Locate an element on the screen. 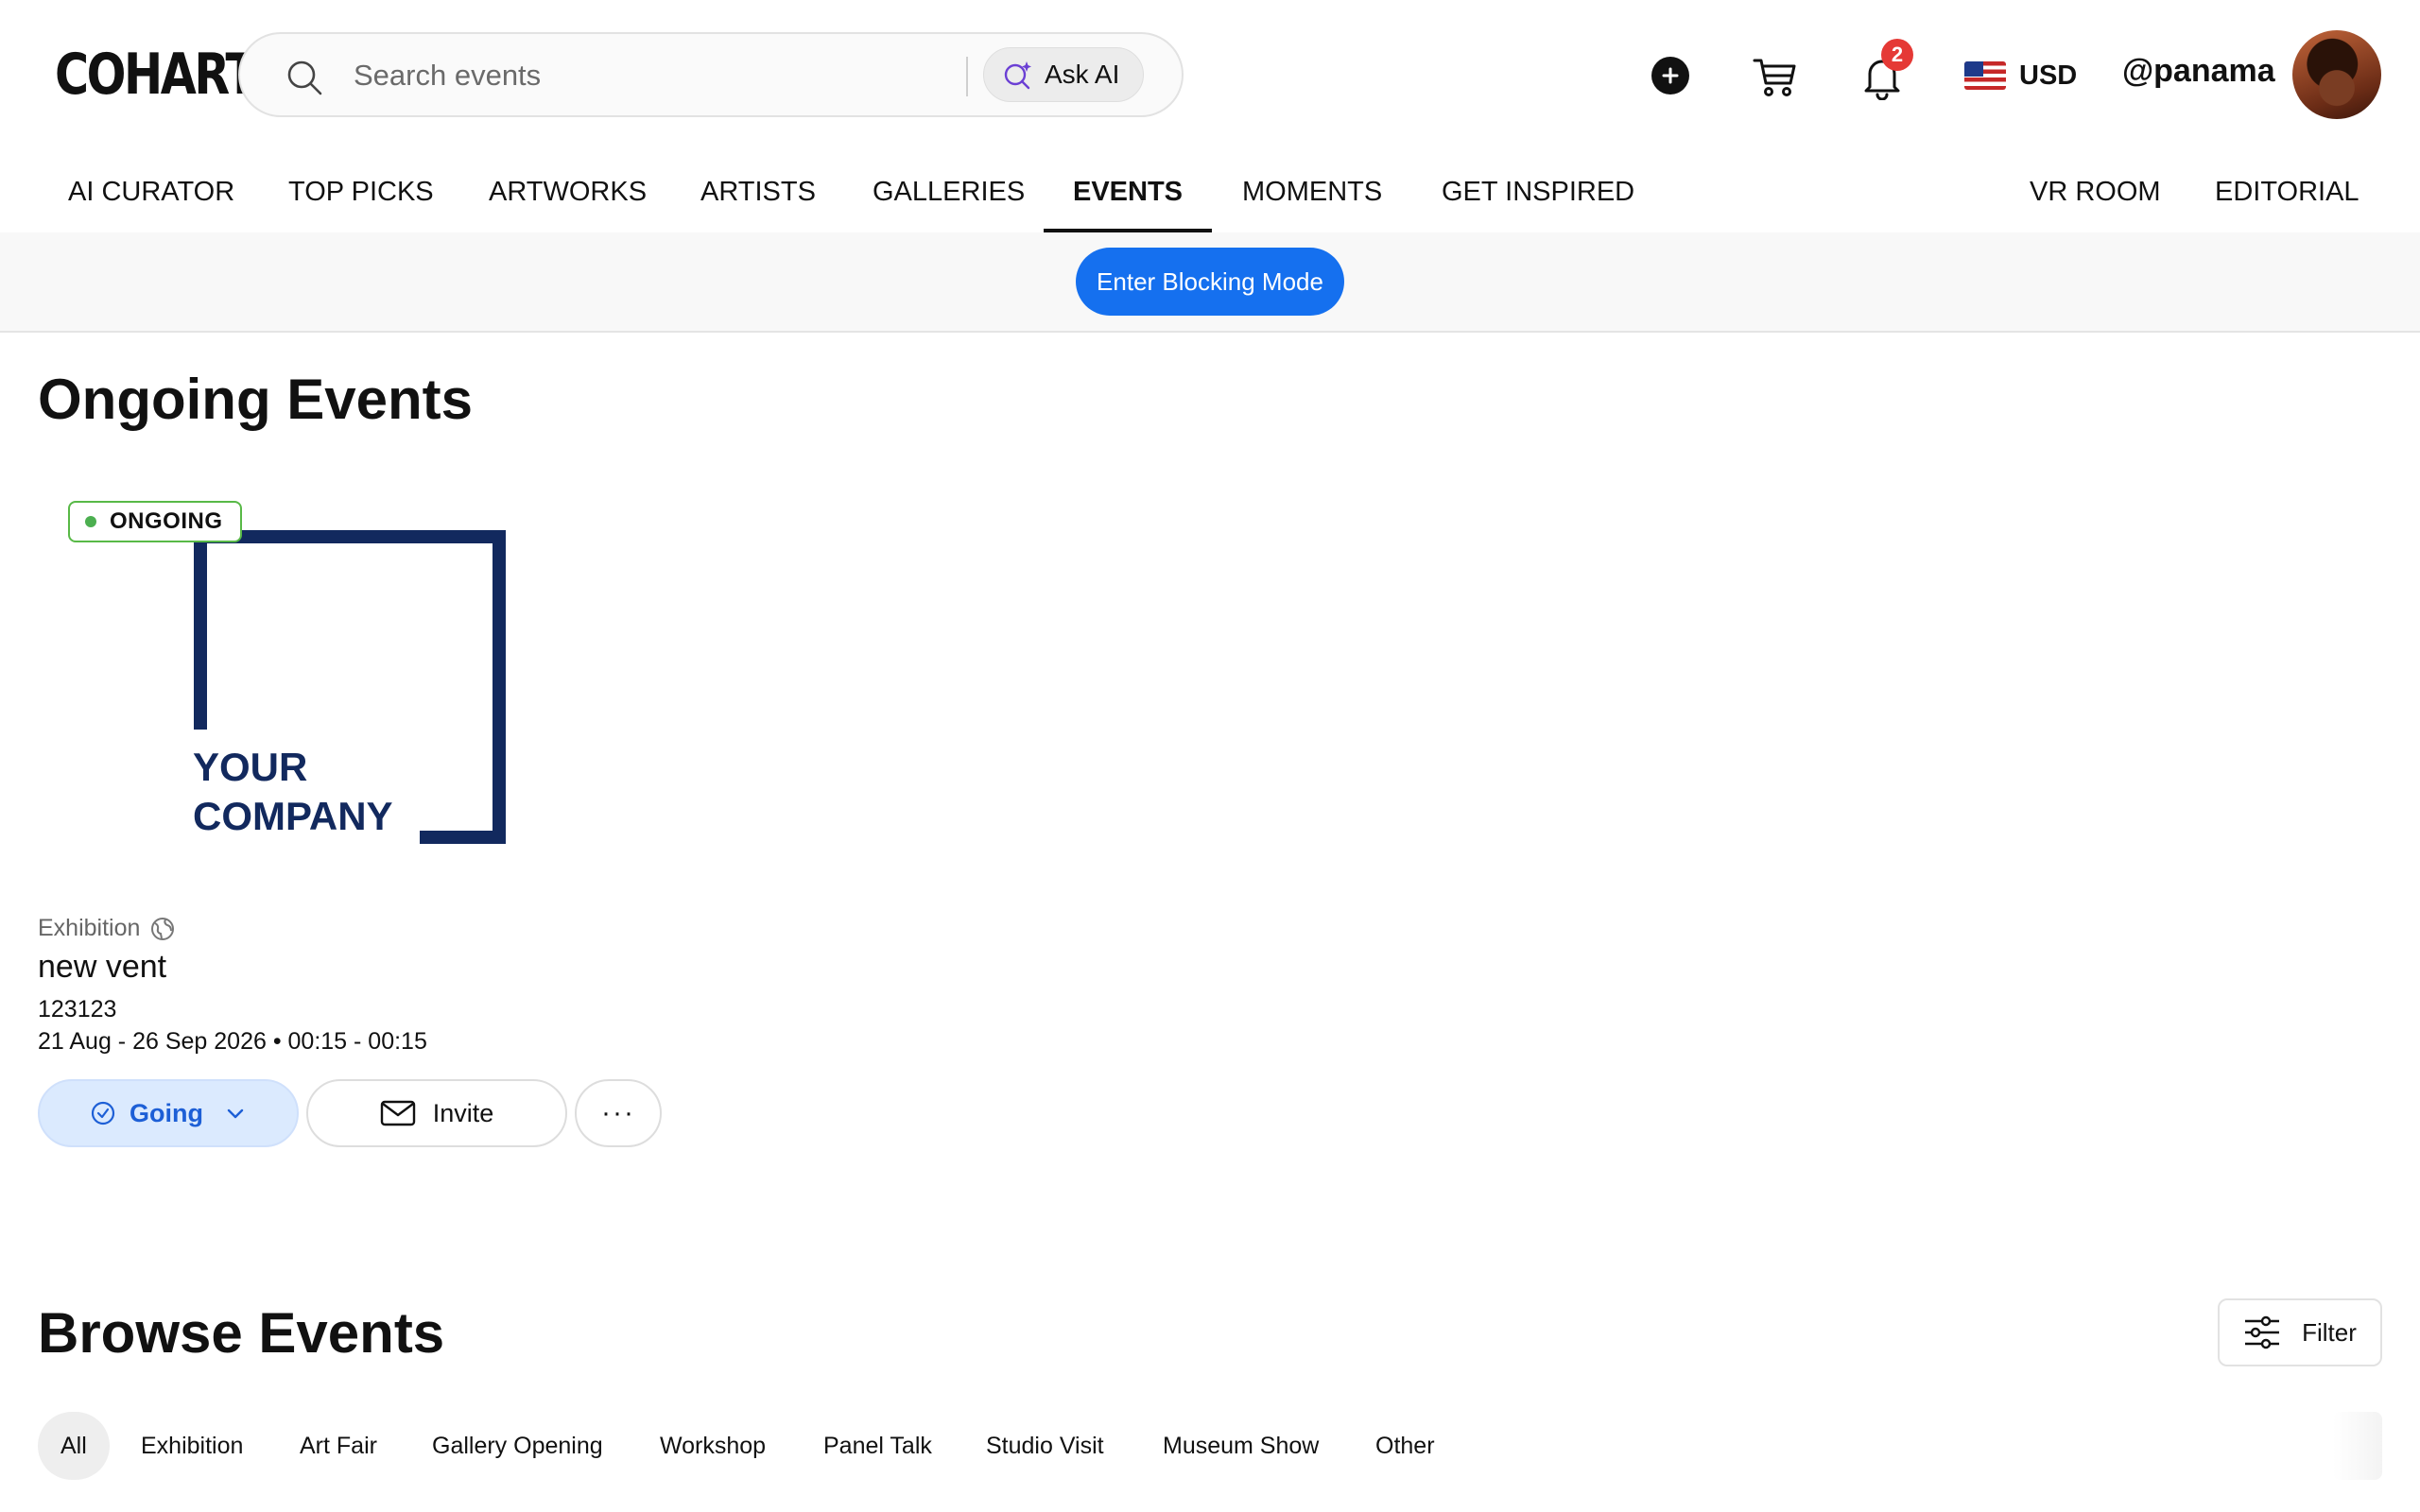 This screenshot has height=1512, width=2420. nav-item-moments: MOMENTS is located at coordinates (1312, 196).